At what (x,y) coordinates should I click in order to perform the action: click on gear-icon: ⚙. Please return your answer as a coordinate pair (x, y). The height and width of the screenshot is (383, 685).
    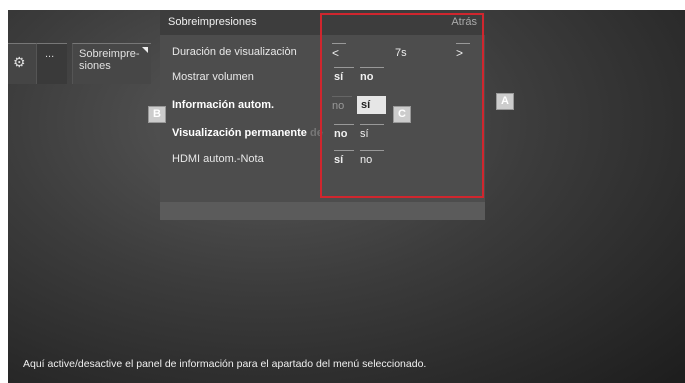
    Looking at the image, I should click on (19, 62).